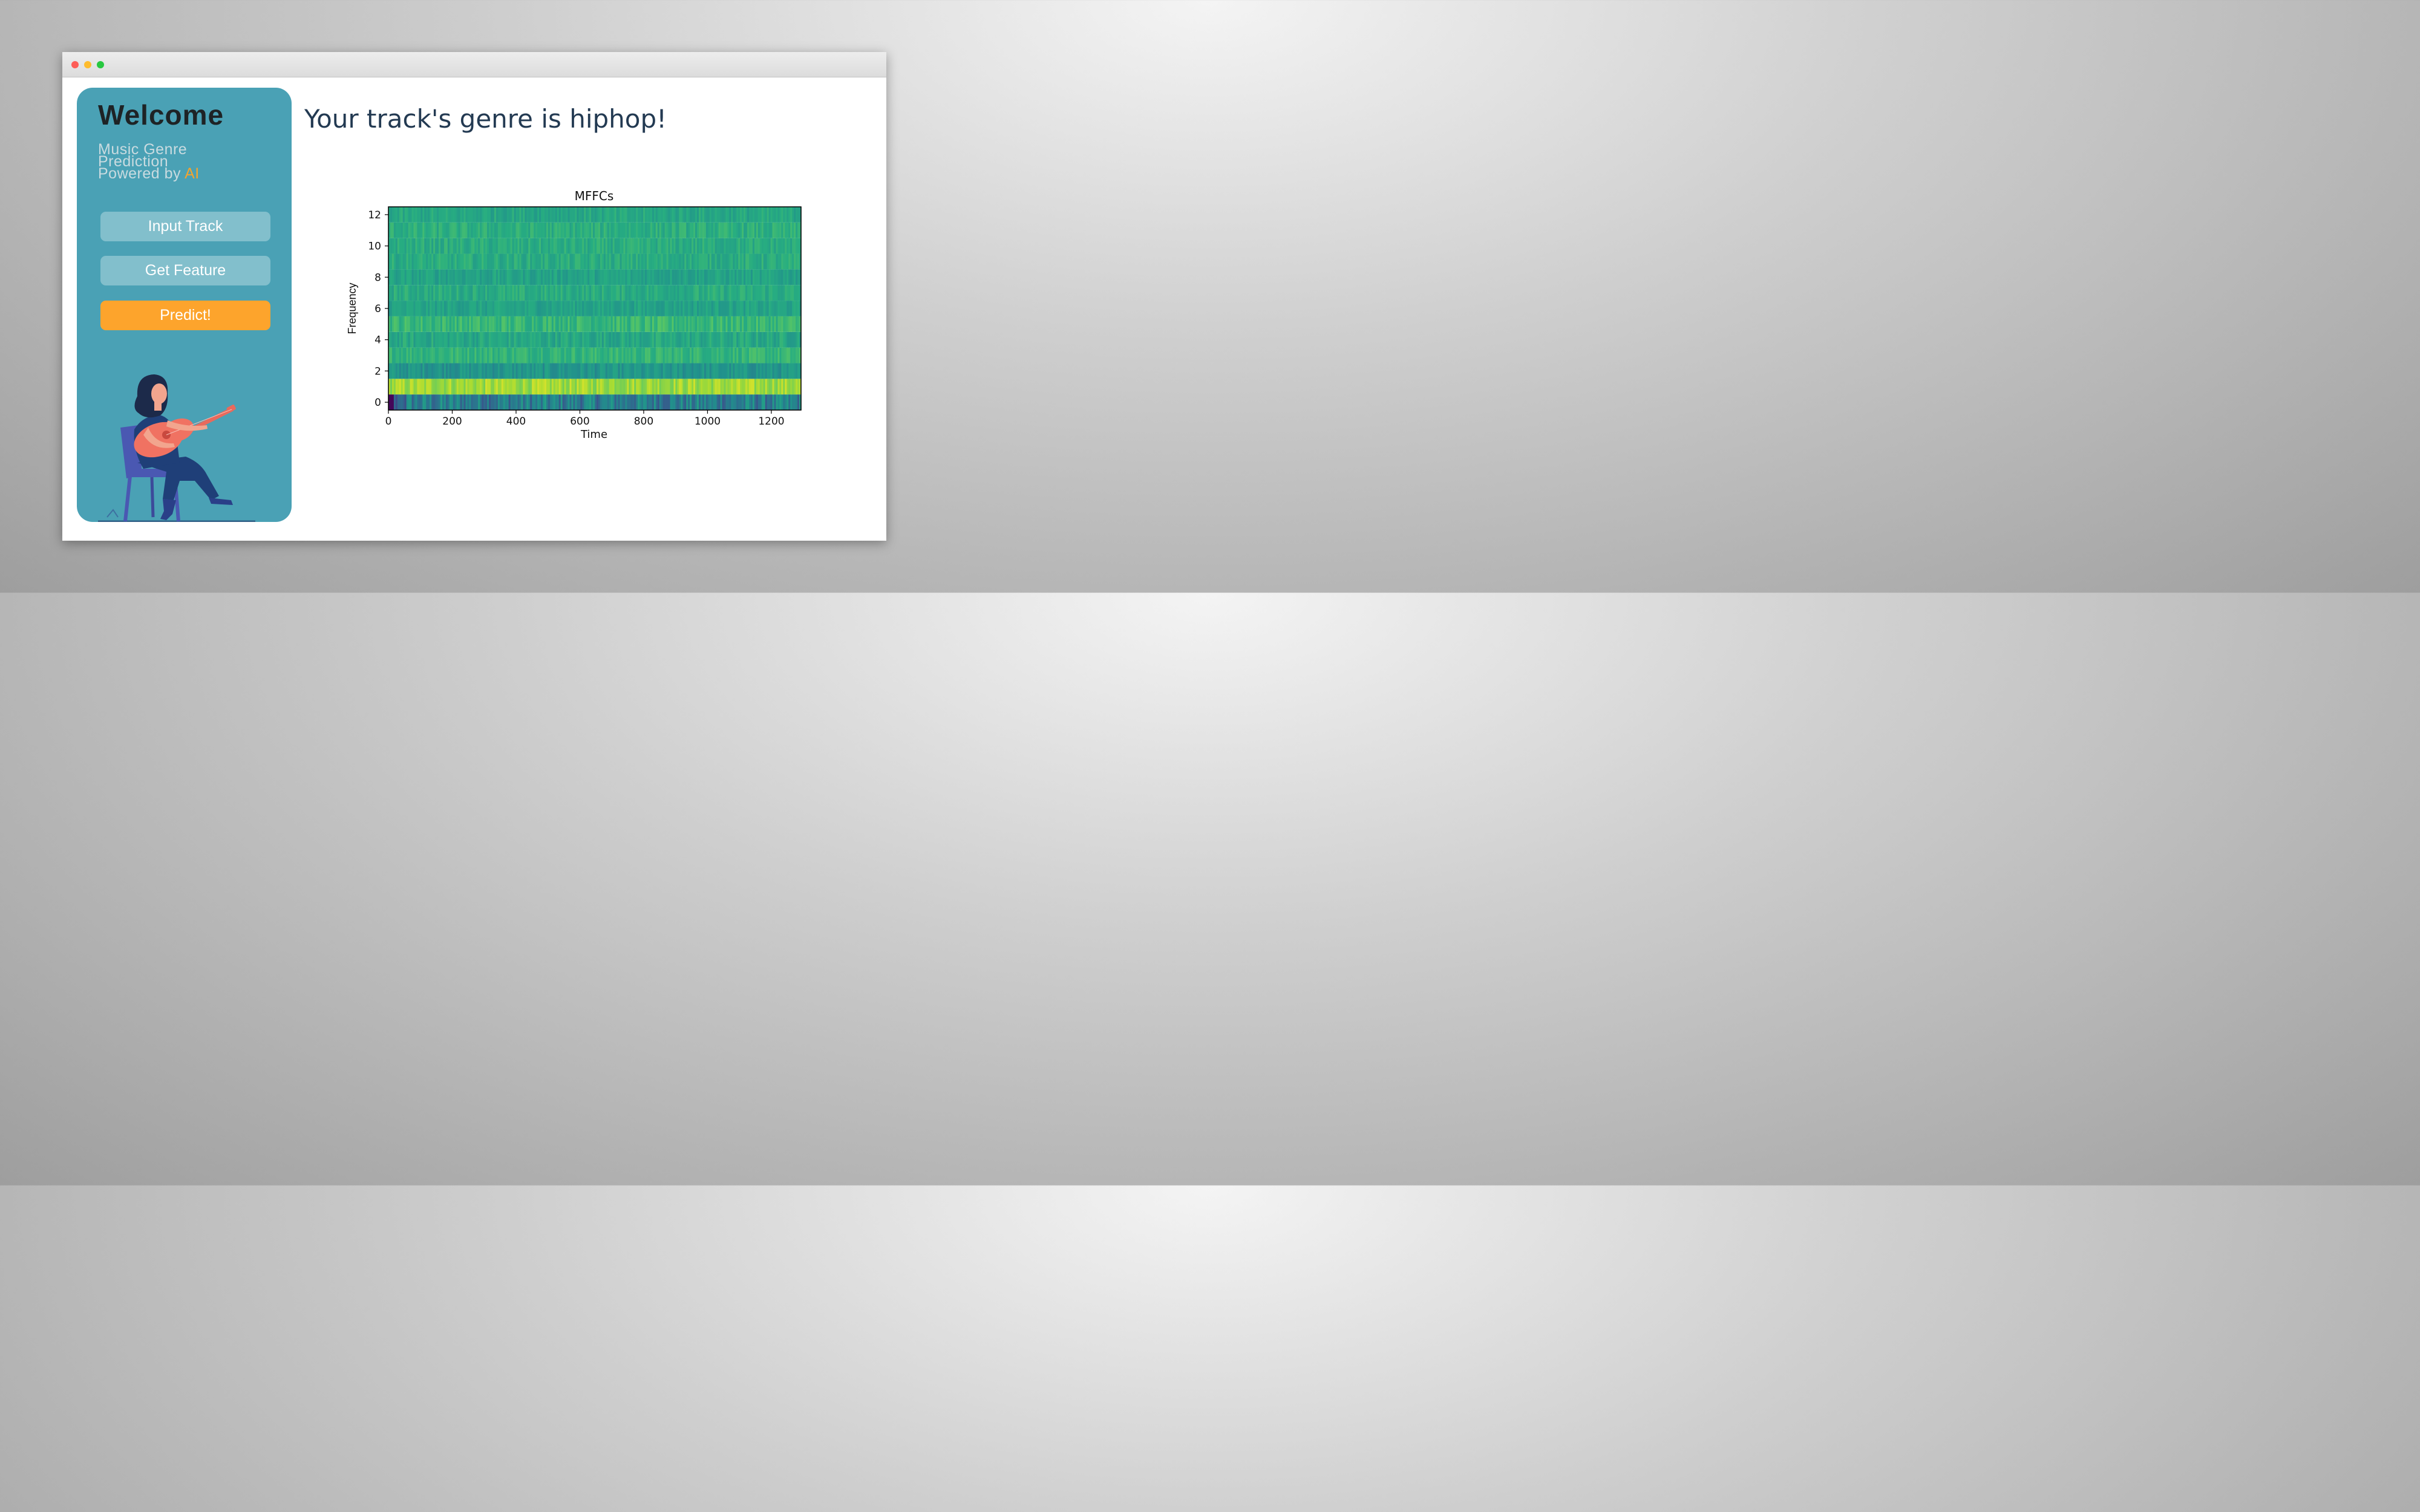 Image resolution: width=2420 pixels, height=1512 pixels. Describe the element at coordinates (189, 162) in the screenshot. I see `app-tagline: Music Genre Prediction Powered by AI` at that location.